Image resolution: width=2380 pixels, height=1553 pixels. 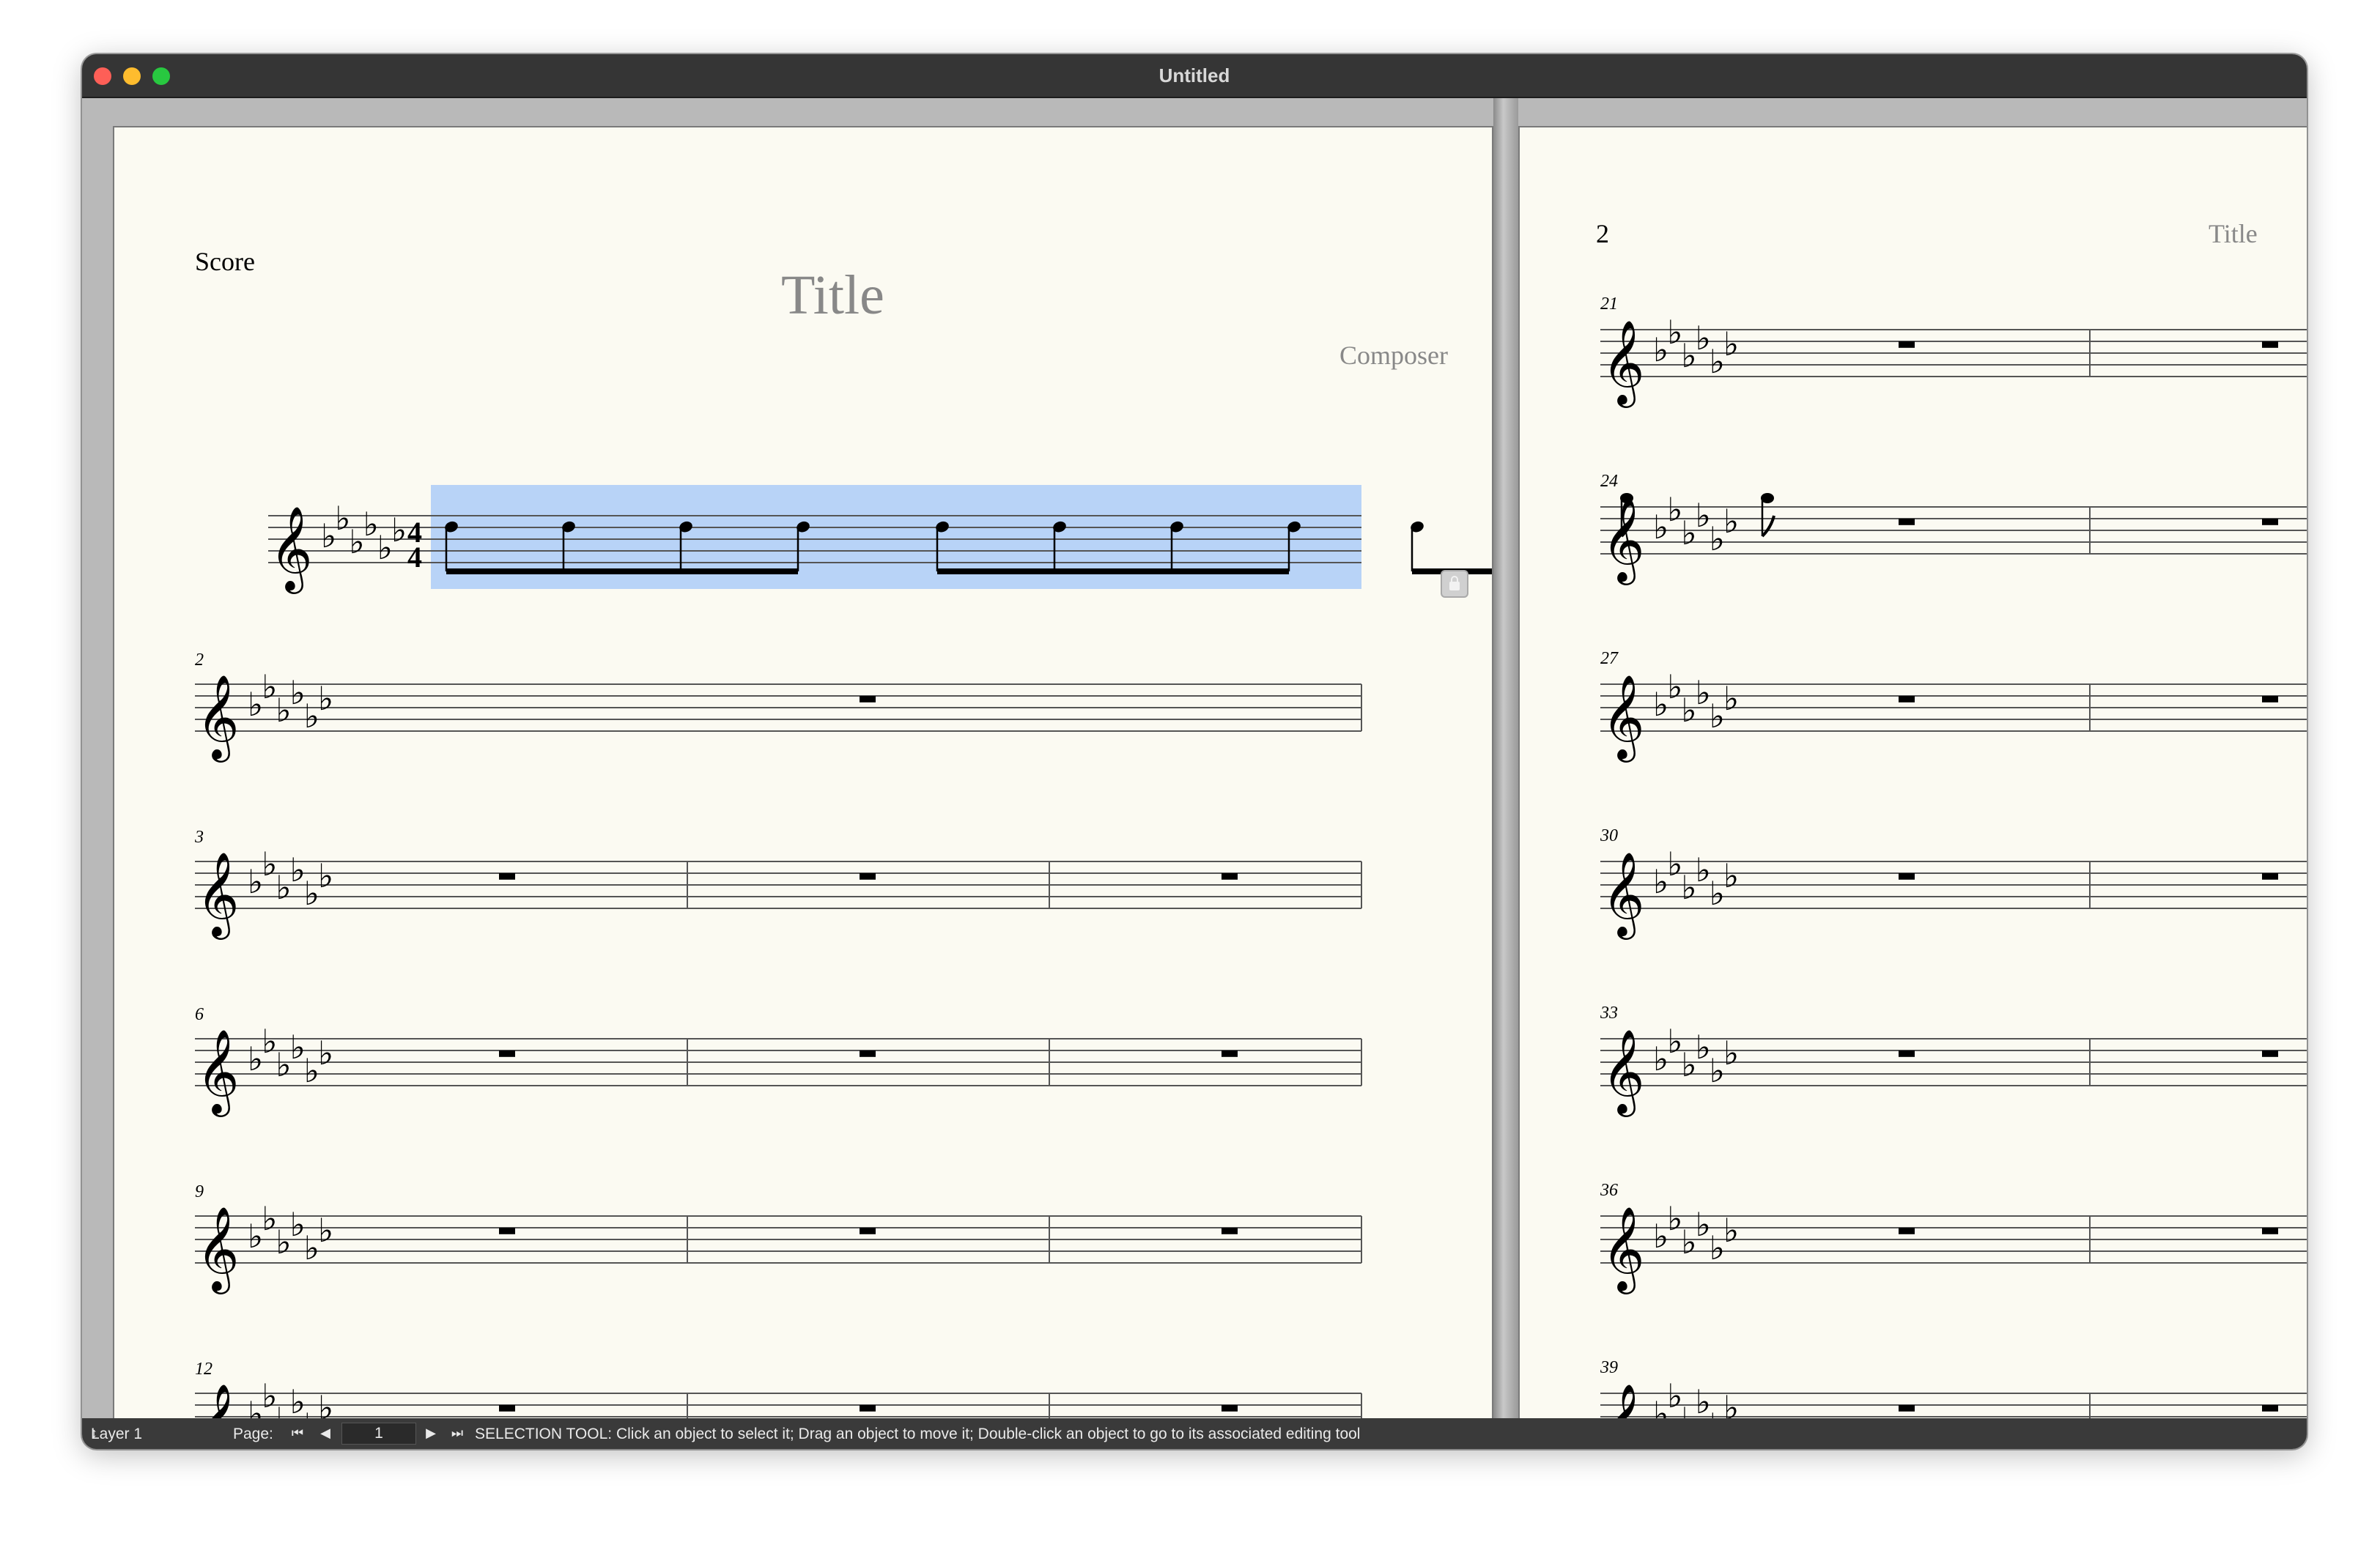 I want to click on title-bar: Untitled, so click(x=1194, y=76).